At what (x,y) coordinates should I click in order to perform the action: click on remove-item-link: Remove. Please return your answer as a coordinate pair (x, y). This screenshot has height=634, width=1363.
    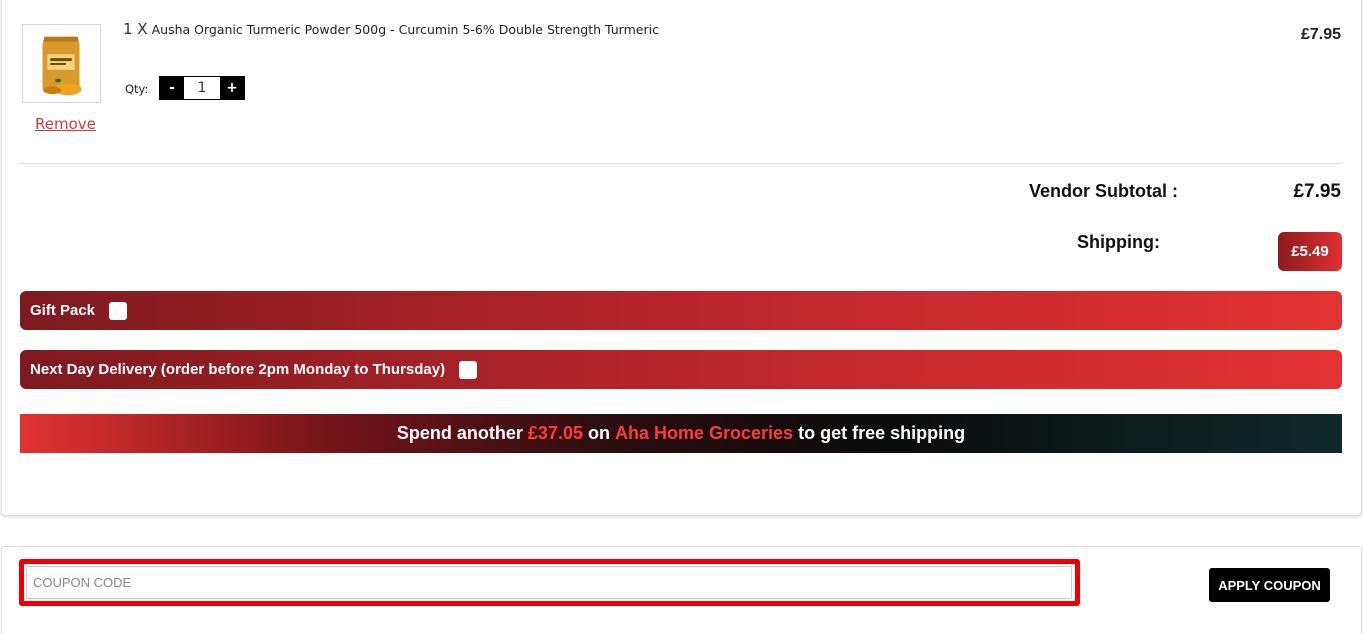
    Looking at the image, I should click on (65, 124).